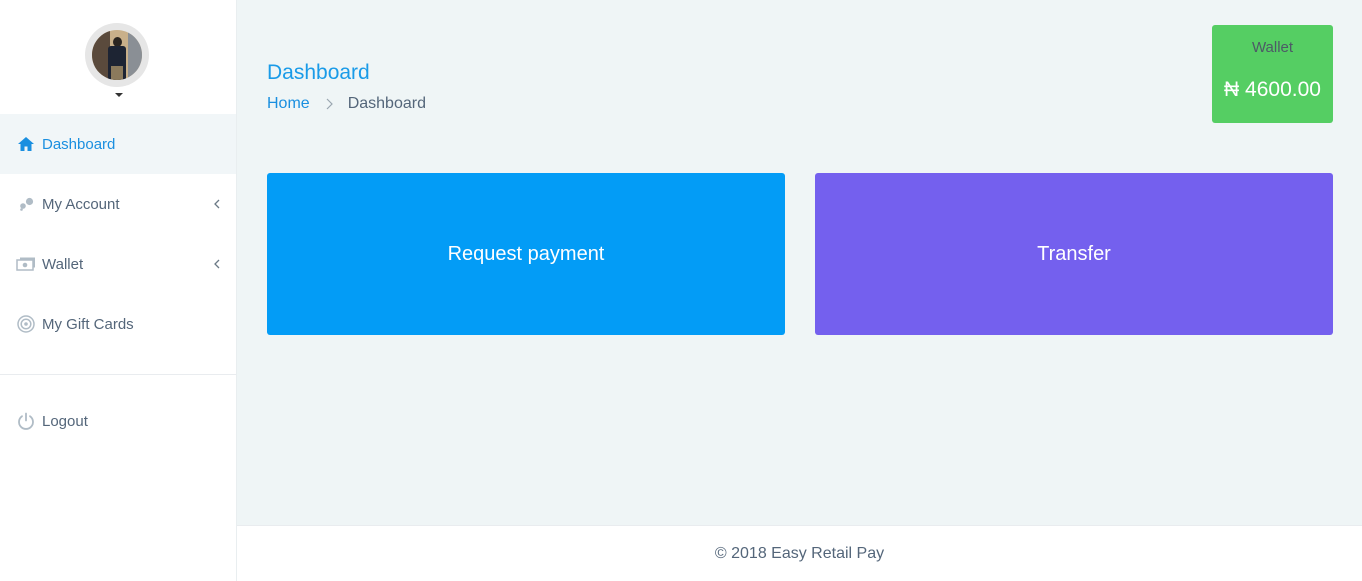 The width and height of the screenshot is (1362, 581). Describe the element at coordinates (26, 324) in the screenshot. I see `target-icon` at that location.